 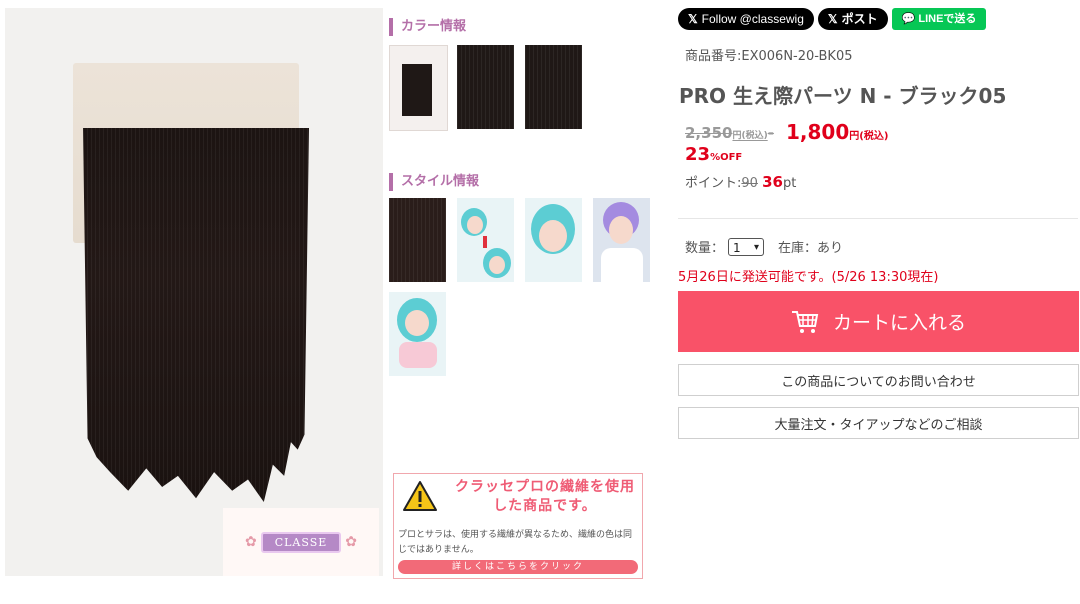 What do you see at coordinates (420, 496) in the screenshot?
I see `warning-icon` at bounding box center [420, 496].